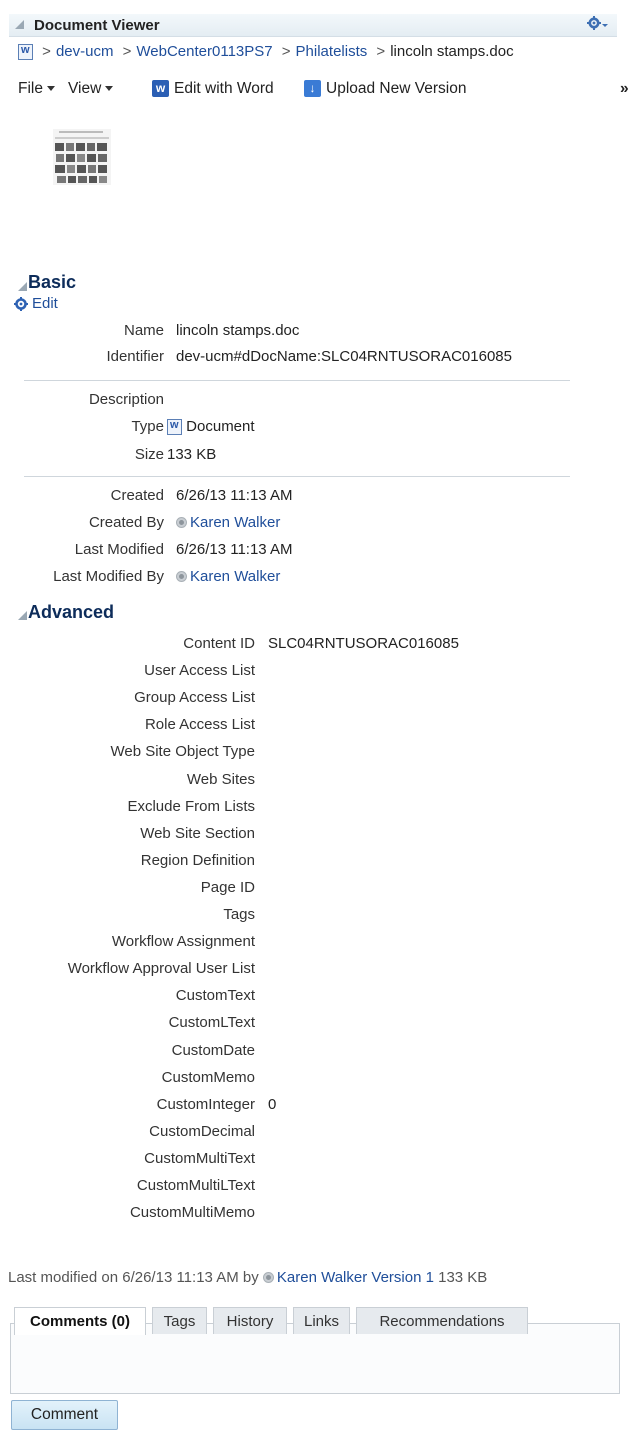  What do you see at coordinates (199, 724) in the screenshot?
I see `advanced-field-label: Role Access List` at bounding box center [199, 724].